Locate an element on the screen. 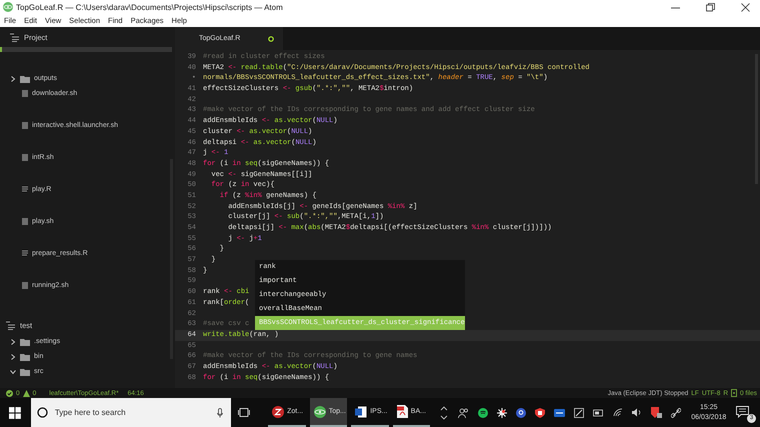  atom-icon is located at coordinates (320, 412).